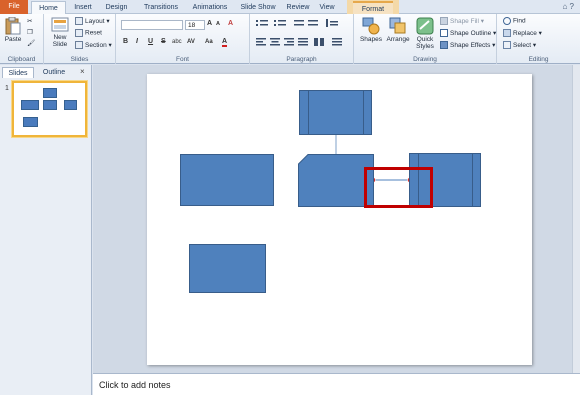  I want to click on layout-button: Layout ▾, so click(92, 21).